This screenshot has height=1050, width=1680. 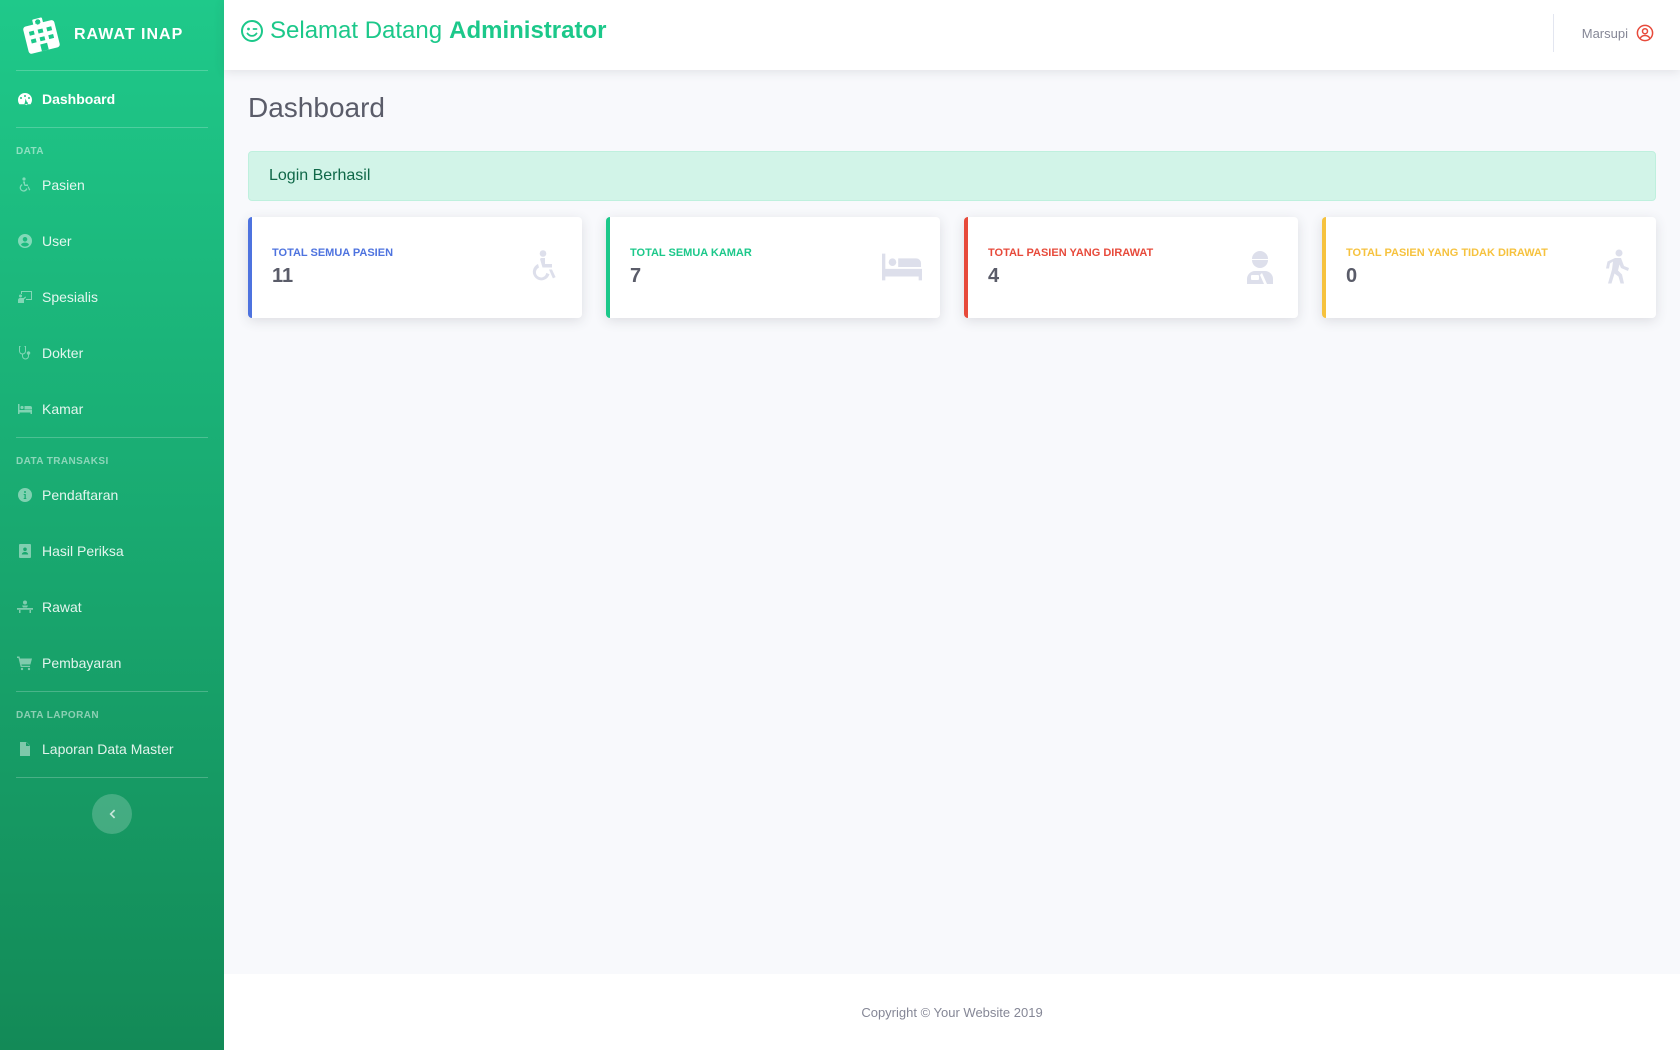 I want to click on sidebar-item-kamar: Kamar, so click(x=112, y=409).